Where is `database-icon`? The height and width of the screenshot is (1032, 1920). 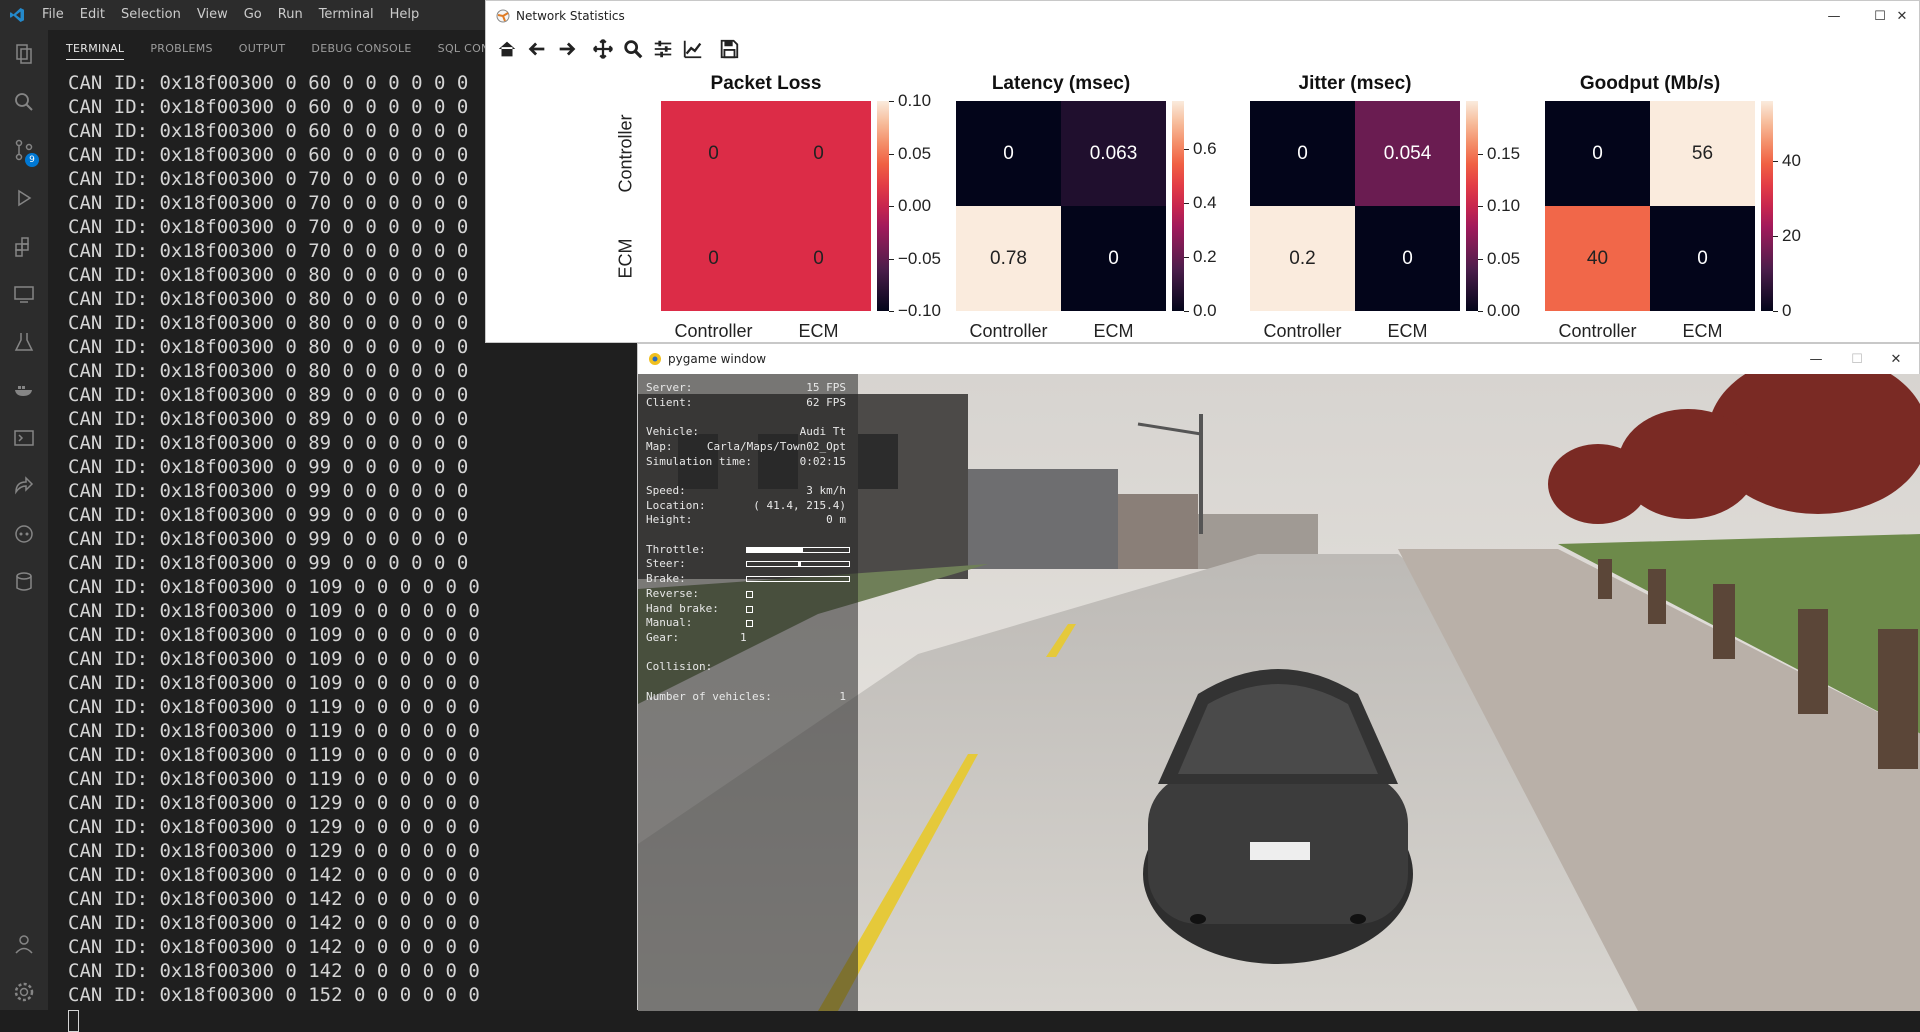
database-icon is located at coordinates (24, 582).